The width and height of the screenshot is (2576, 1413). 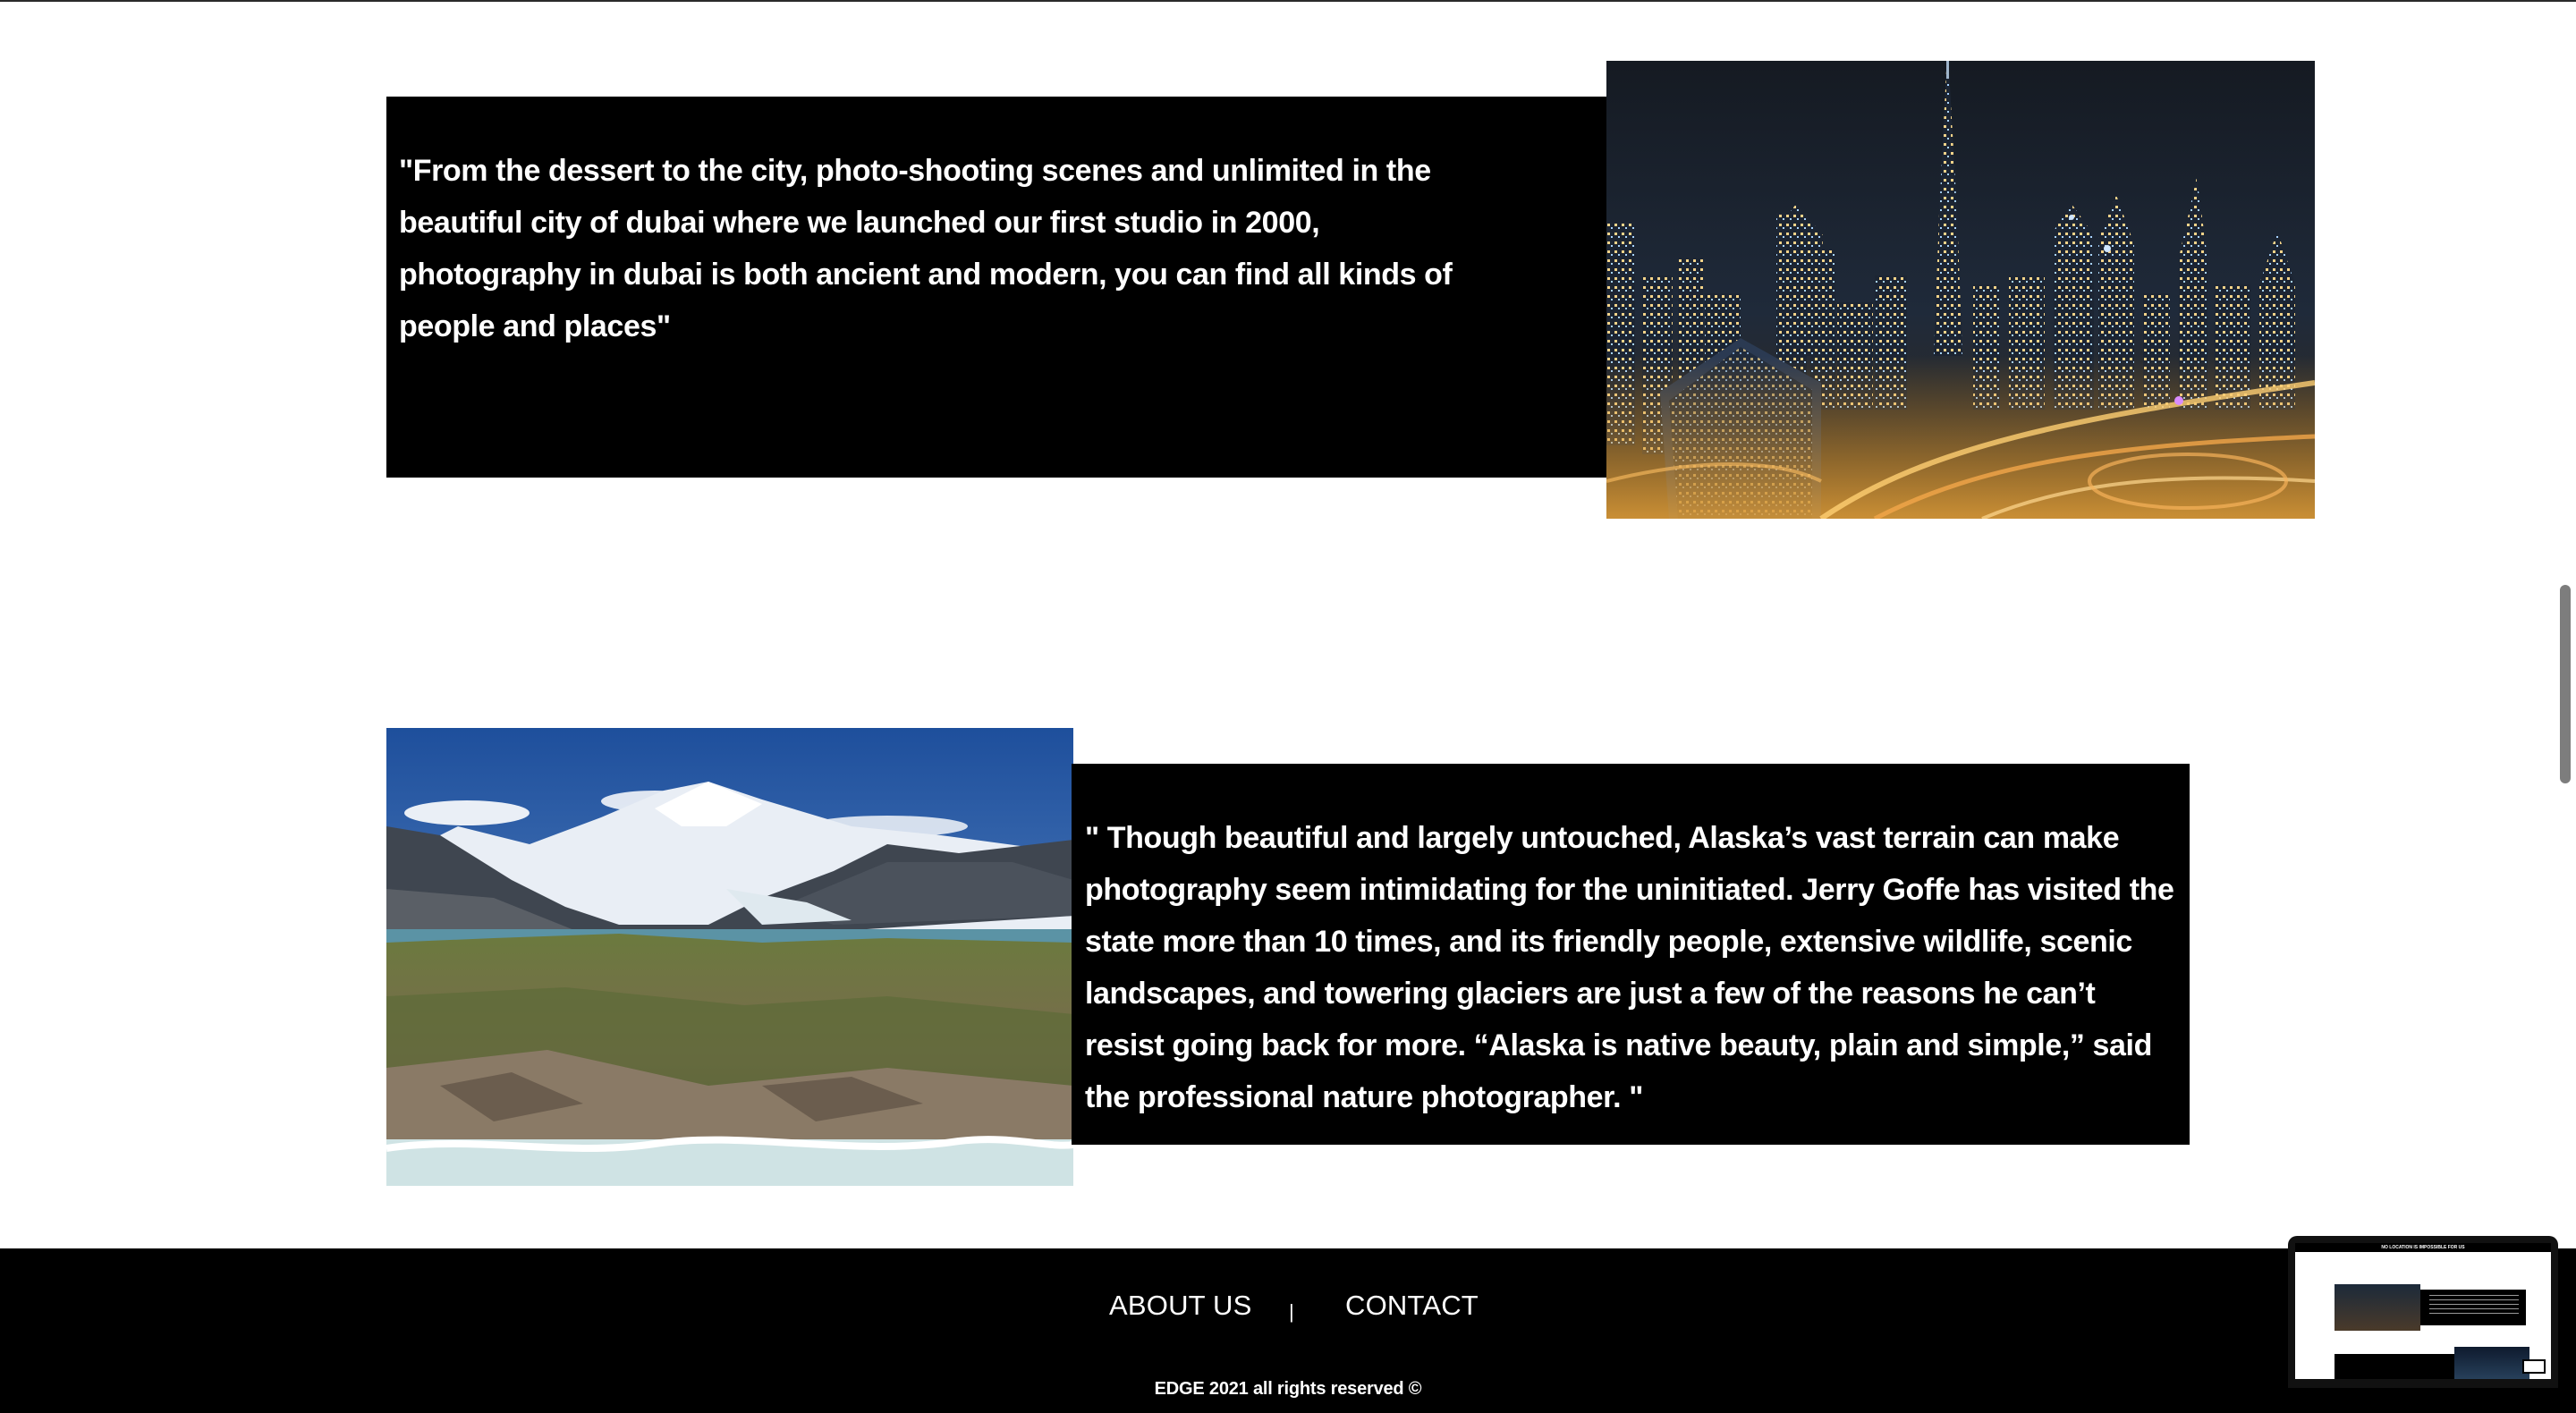 What do you see at coordinates (729, 957) in the screenshot?
I see `alaska-landscape-photo` at bounding box center [729, 957].